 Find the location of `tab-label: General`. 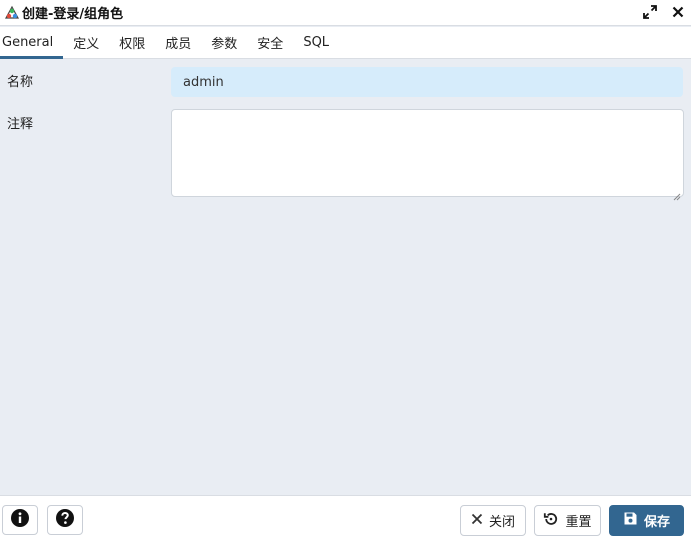

tab-label: General is located at coordinates (28, 42).